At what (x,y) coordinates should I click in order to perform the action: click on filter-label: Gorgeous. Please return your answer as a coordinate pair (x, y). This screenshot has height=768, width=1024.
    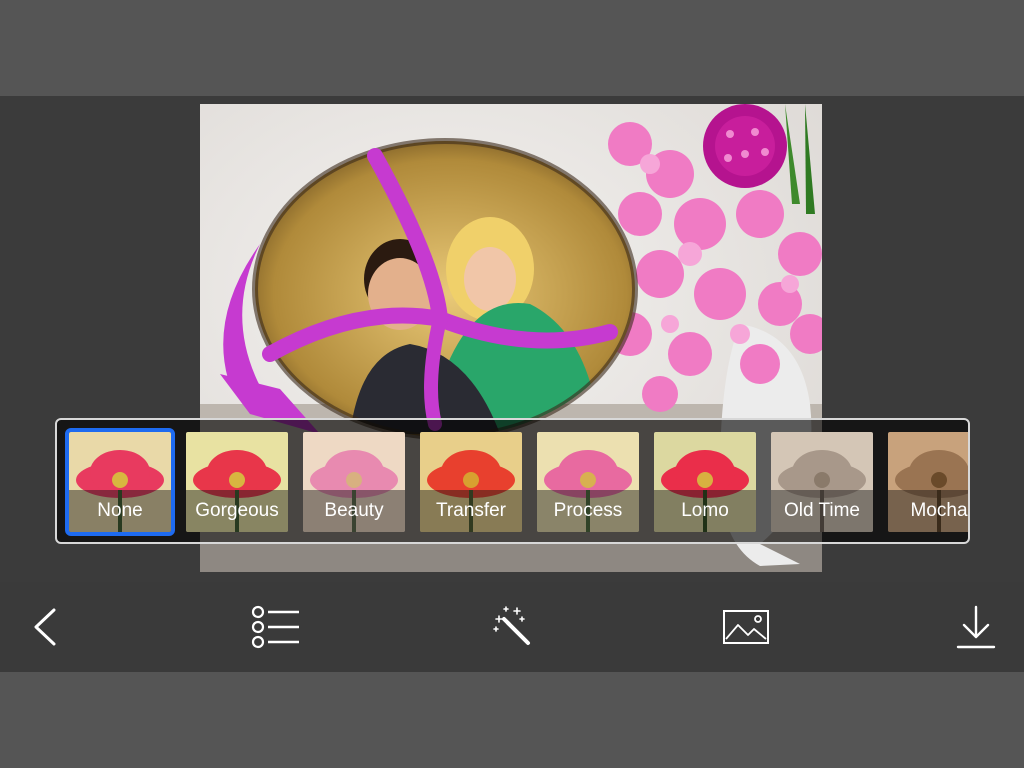
    Looking at the image, I should click on (237, 511).